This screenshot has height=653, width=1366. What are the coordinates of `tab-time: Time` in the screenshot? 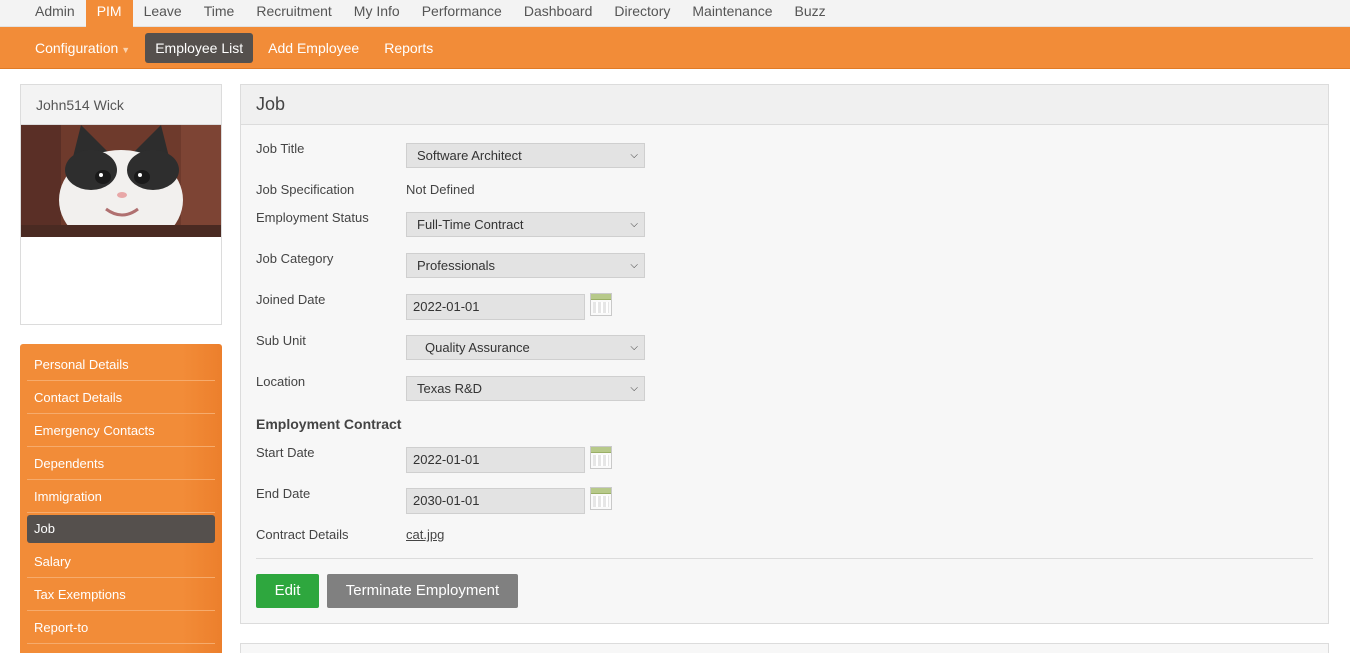 It's located at (219, 13).